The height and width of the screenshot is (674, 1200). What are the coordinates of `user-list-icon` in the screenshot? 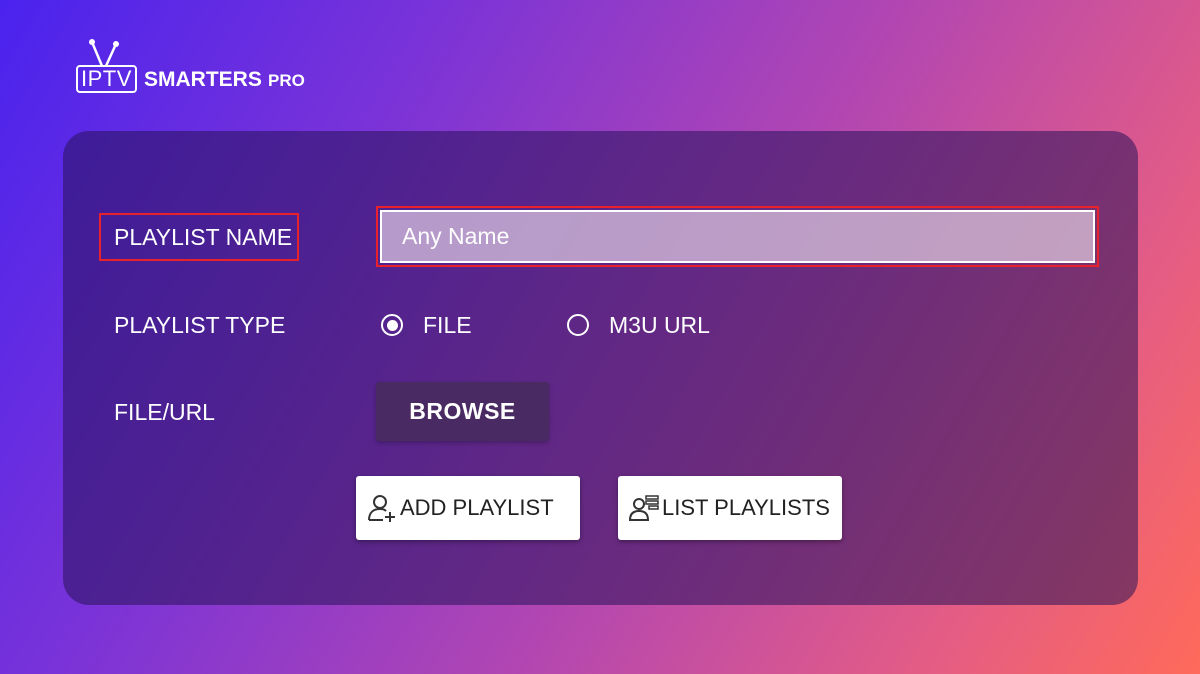 It's located at (643, 508).